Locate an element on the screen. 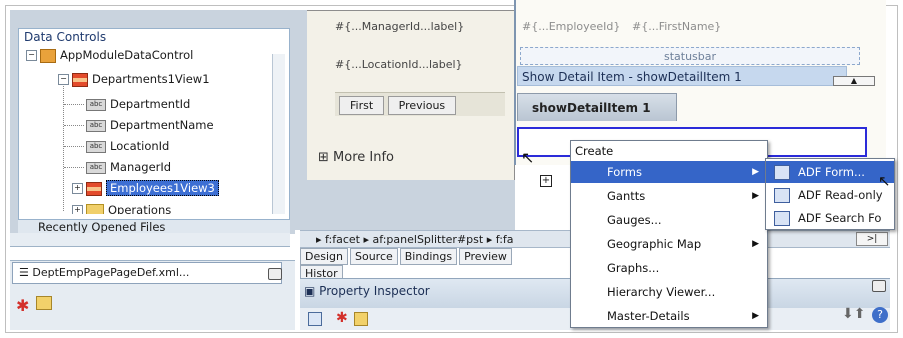  editor-tabs: Design Source Bindings PreviewHistor is located at coordinates (425, 265).